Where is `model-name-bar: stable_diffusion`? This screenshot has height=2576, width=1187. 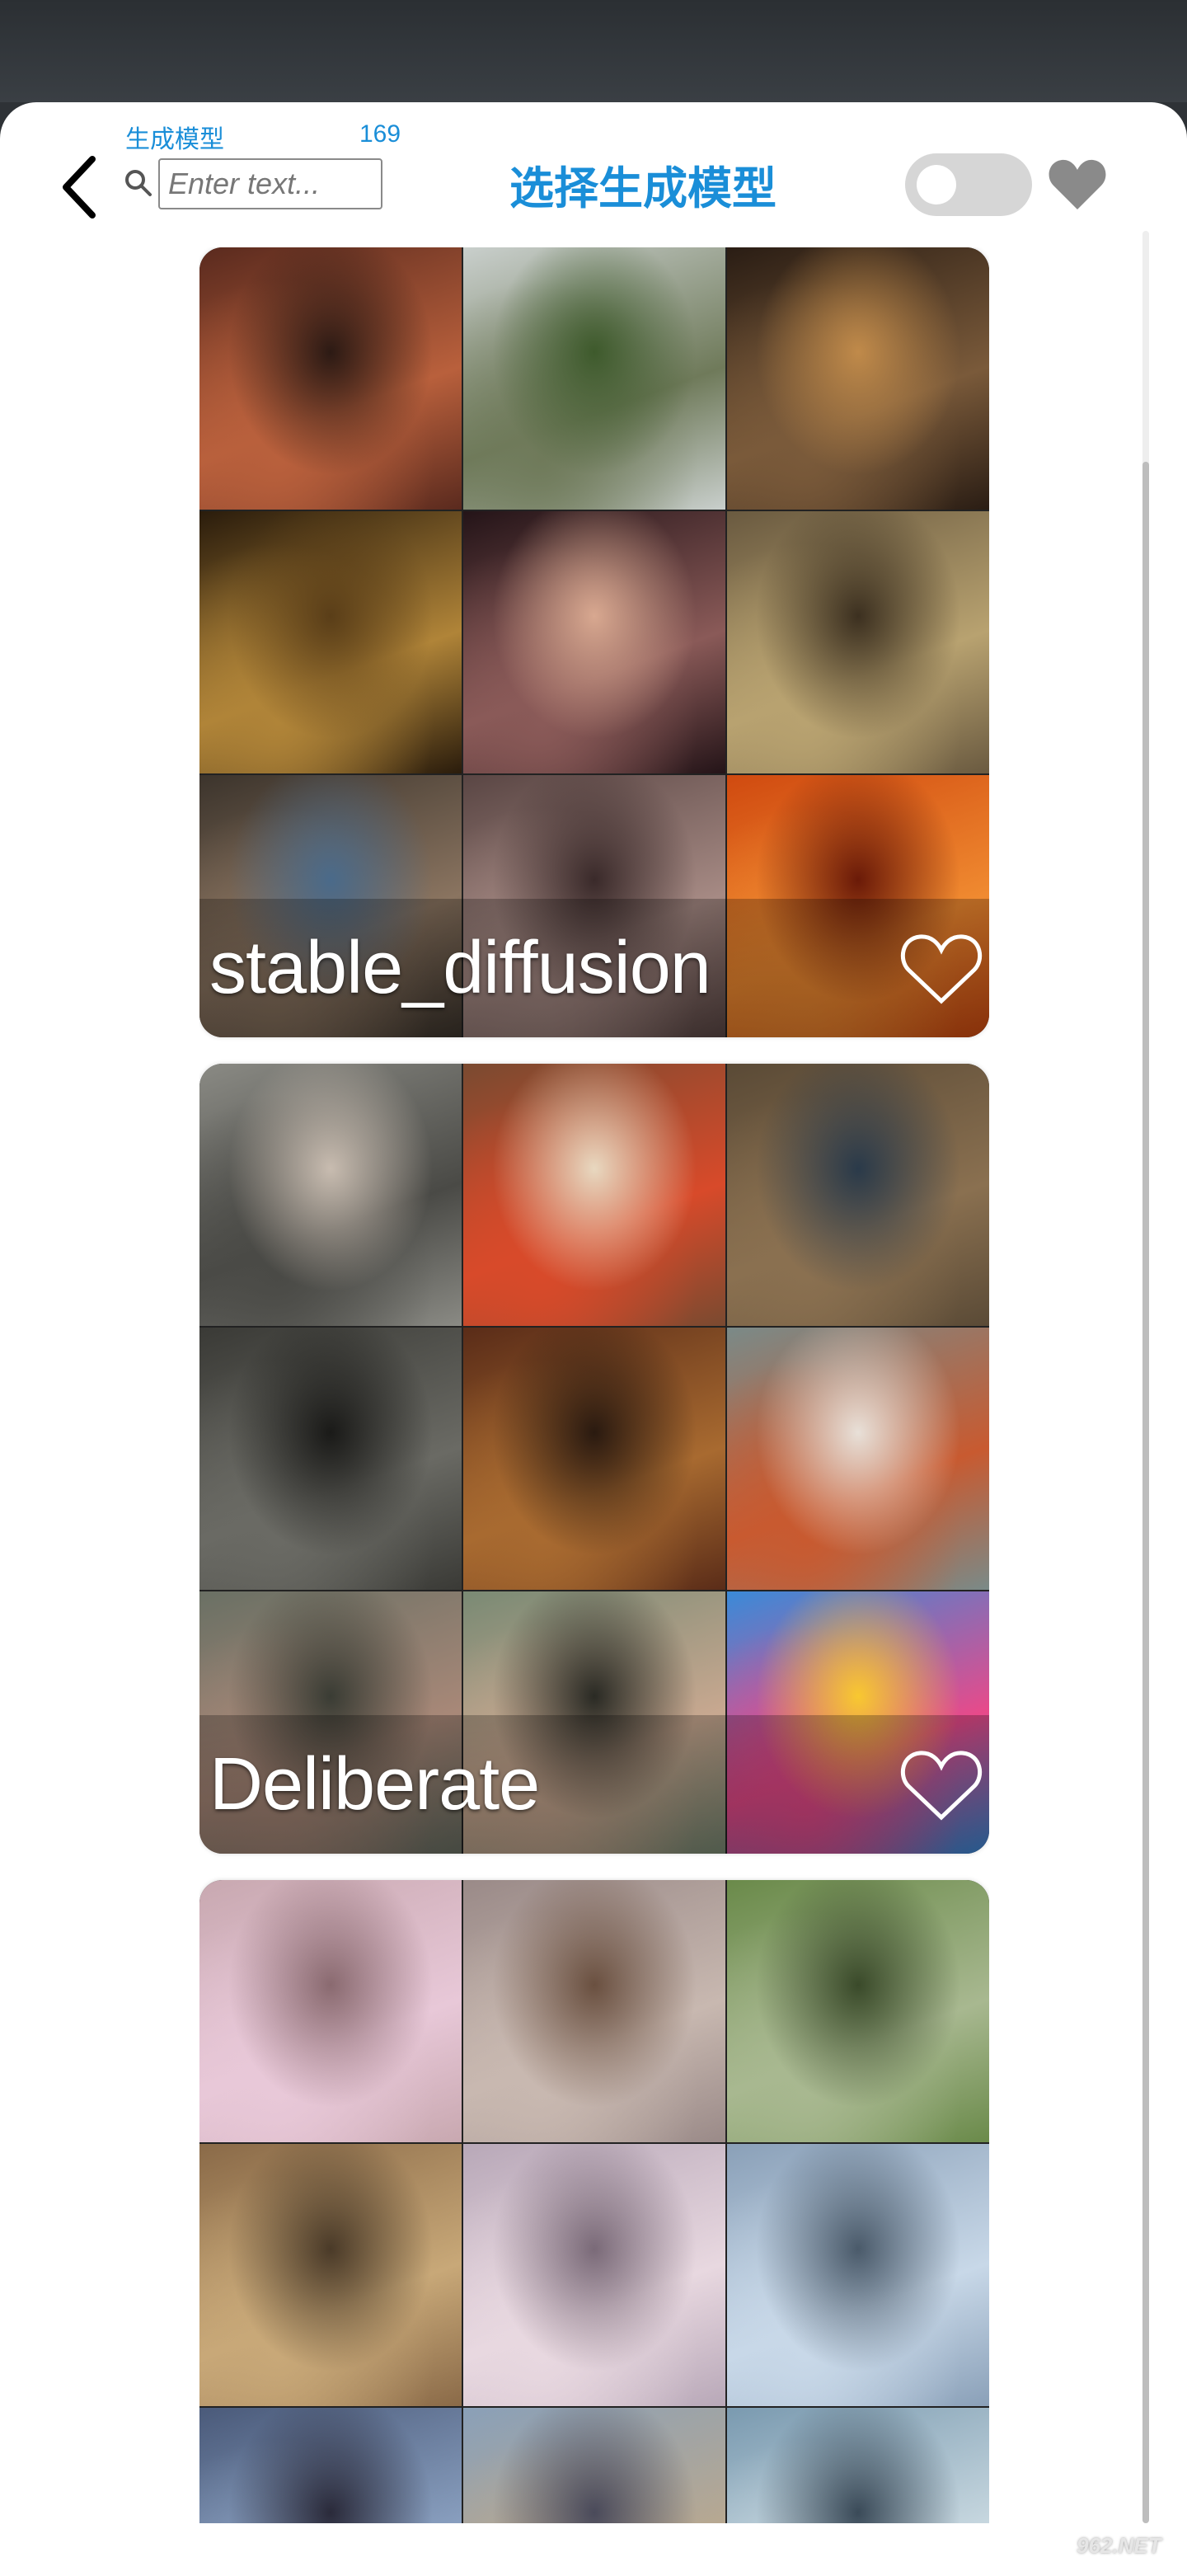 model-name-bar: stable_diffusion is located at coordinates (594, 968).